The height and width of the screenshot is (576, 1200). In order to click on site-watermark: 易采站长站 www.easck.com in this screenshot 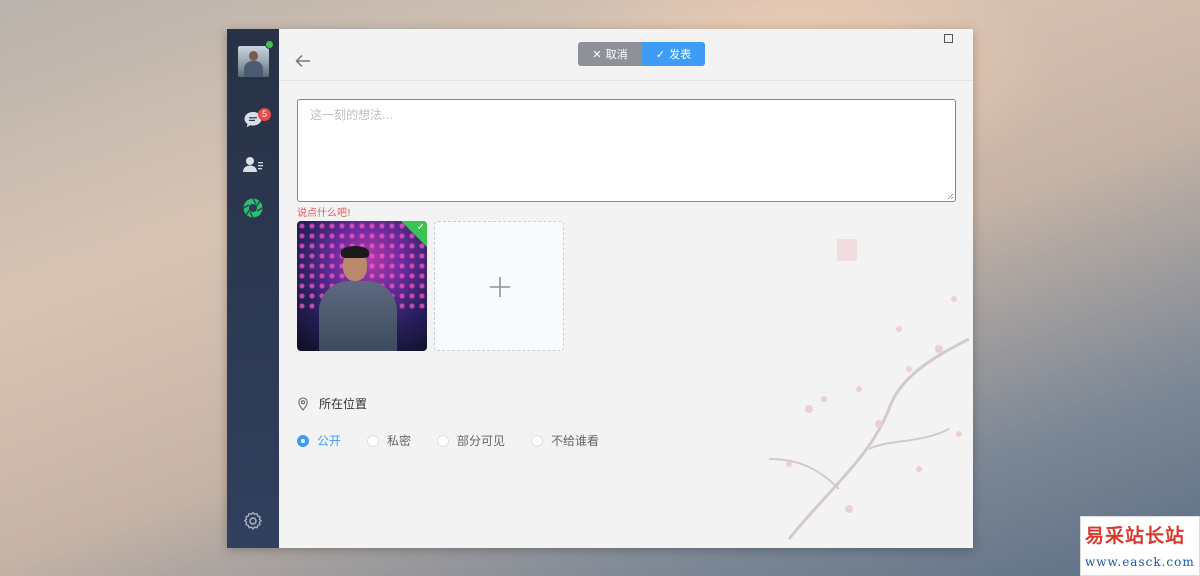, I will do `click(1140, 546)`.